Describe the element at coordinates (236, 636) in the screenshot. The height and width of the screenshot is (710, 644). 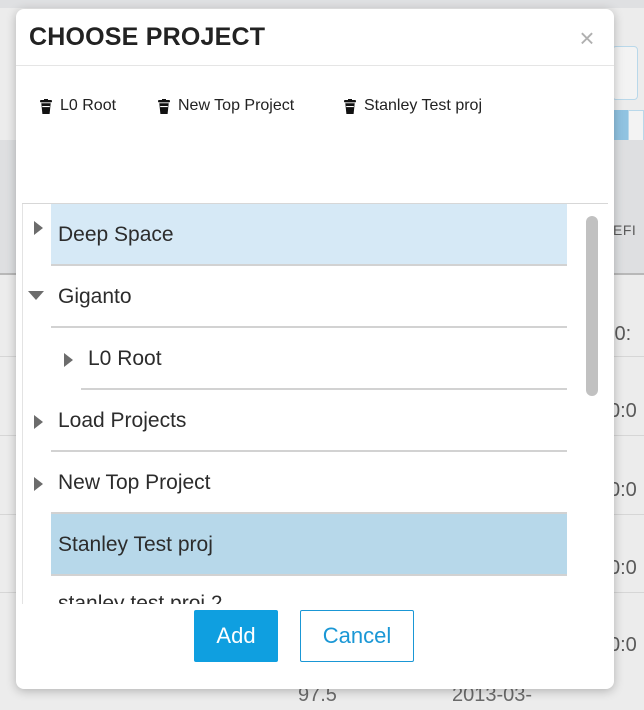
I see `add-button: Add` at that location.